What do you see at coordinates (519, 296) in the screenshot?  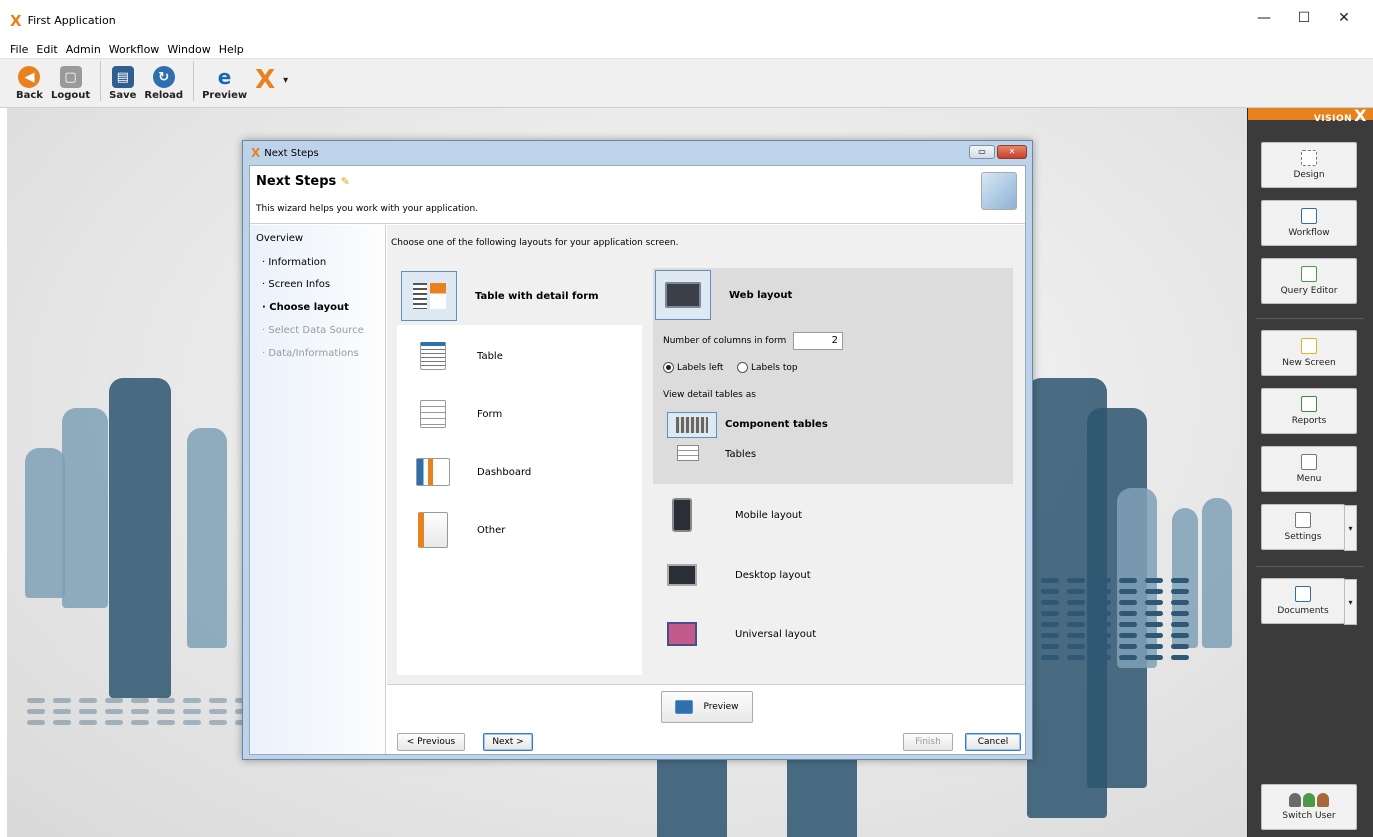 I see `layout-option-table-detail: Table with detail form` at bounding box center [519, 296].